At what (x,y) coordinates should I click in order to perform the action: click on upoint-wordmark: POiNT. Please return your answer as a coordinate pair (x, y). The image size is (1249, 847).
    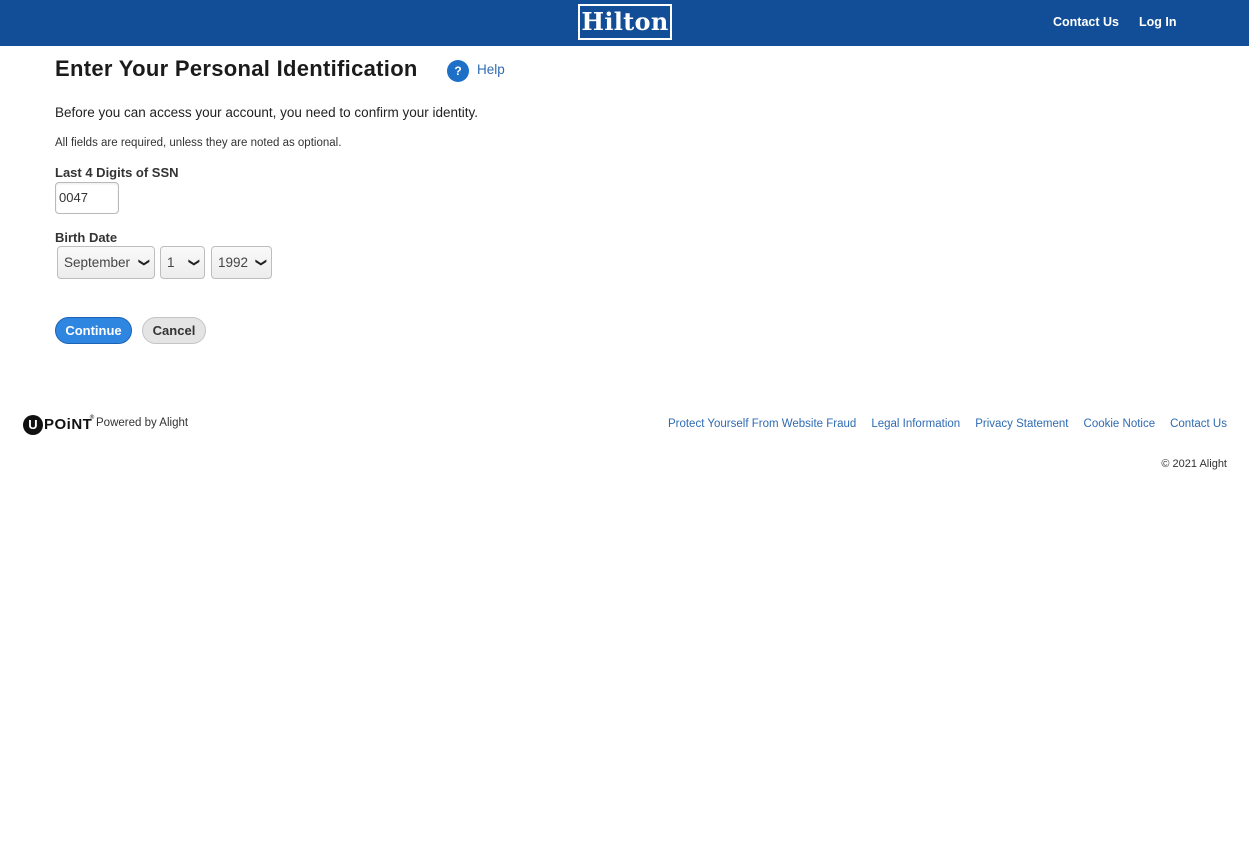
    Looking at the image, I should click on (68, 424).